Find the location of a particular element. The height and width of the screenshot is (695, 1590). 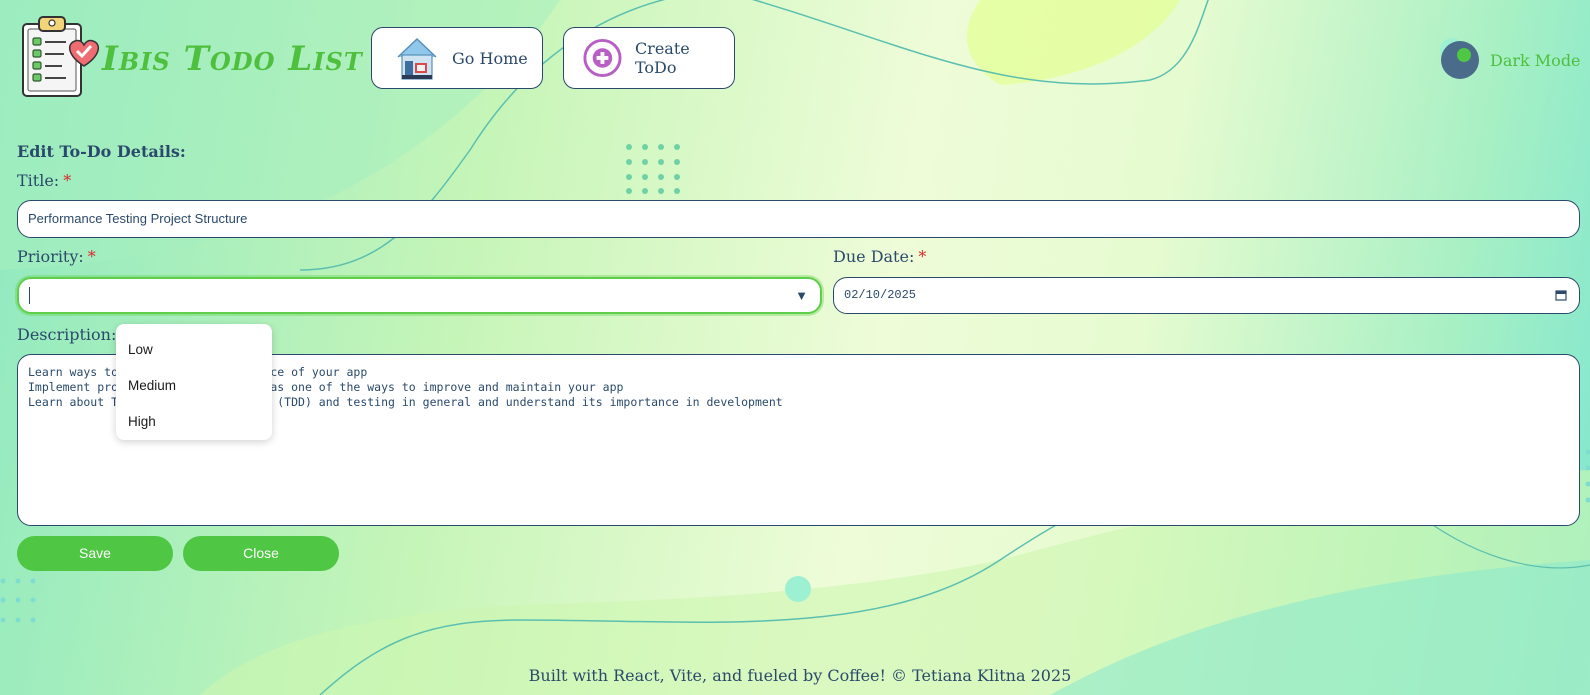

priority-option-low: Low is located at coordinates (194, 350).